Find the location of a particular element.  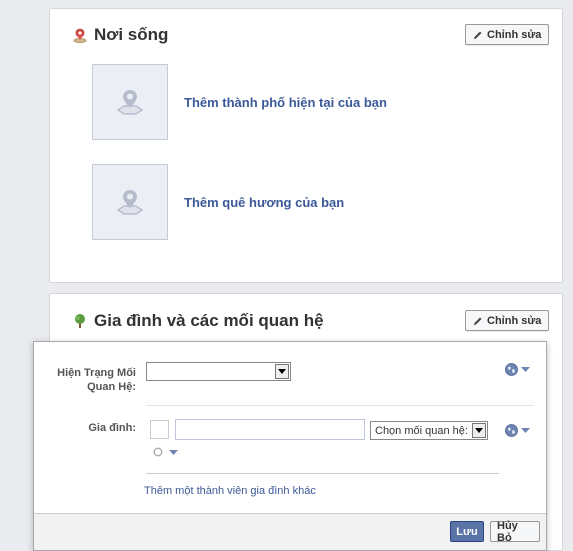

add-hometown-link: Thêm quê hương của bạn is located at coordinates (264, 202).